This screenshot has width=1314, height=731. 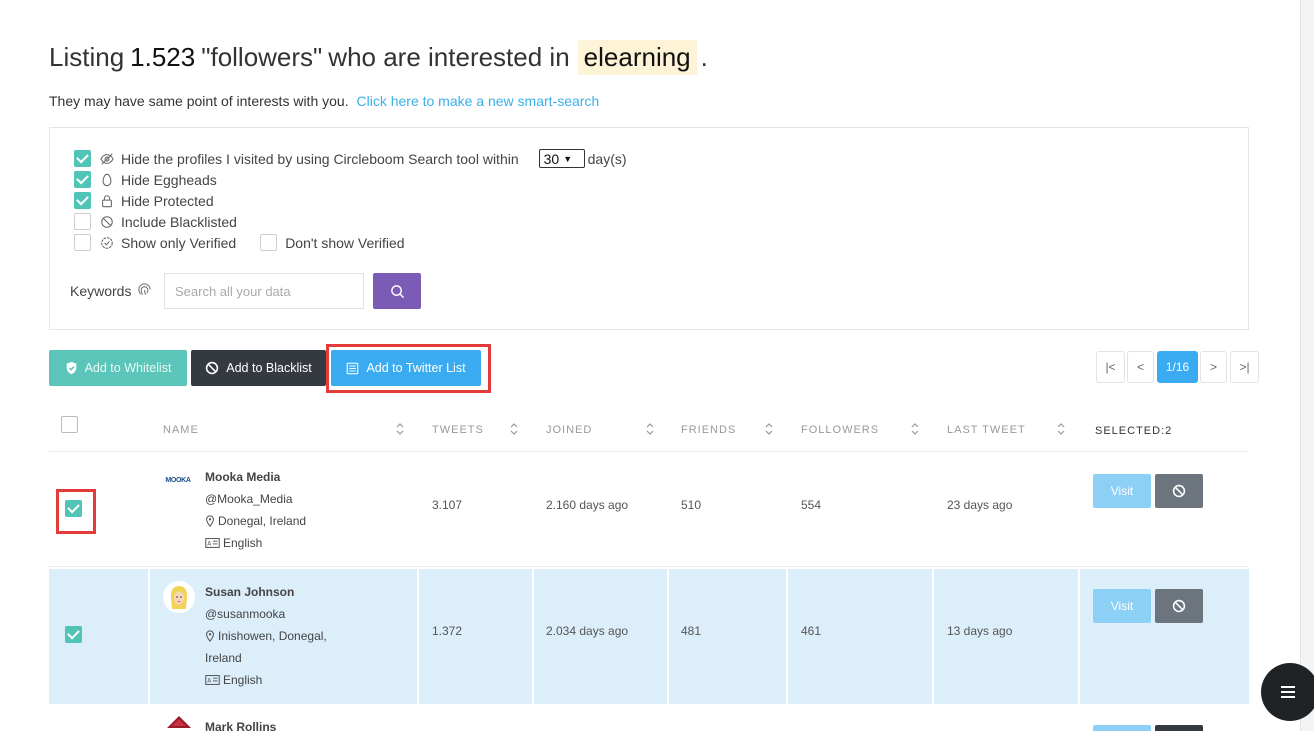 I want to click on days-label: day(s), so click(x=607, y=158).